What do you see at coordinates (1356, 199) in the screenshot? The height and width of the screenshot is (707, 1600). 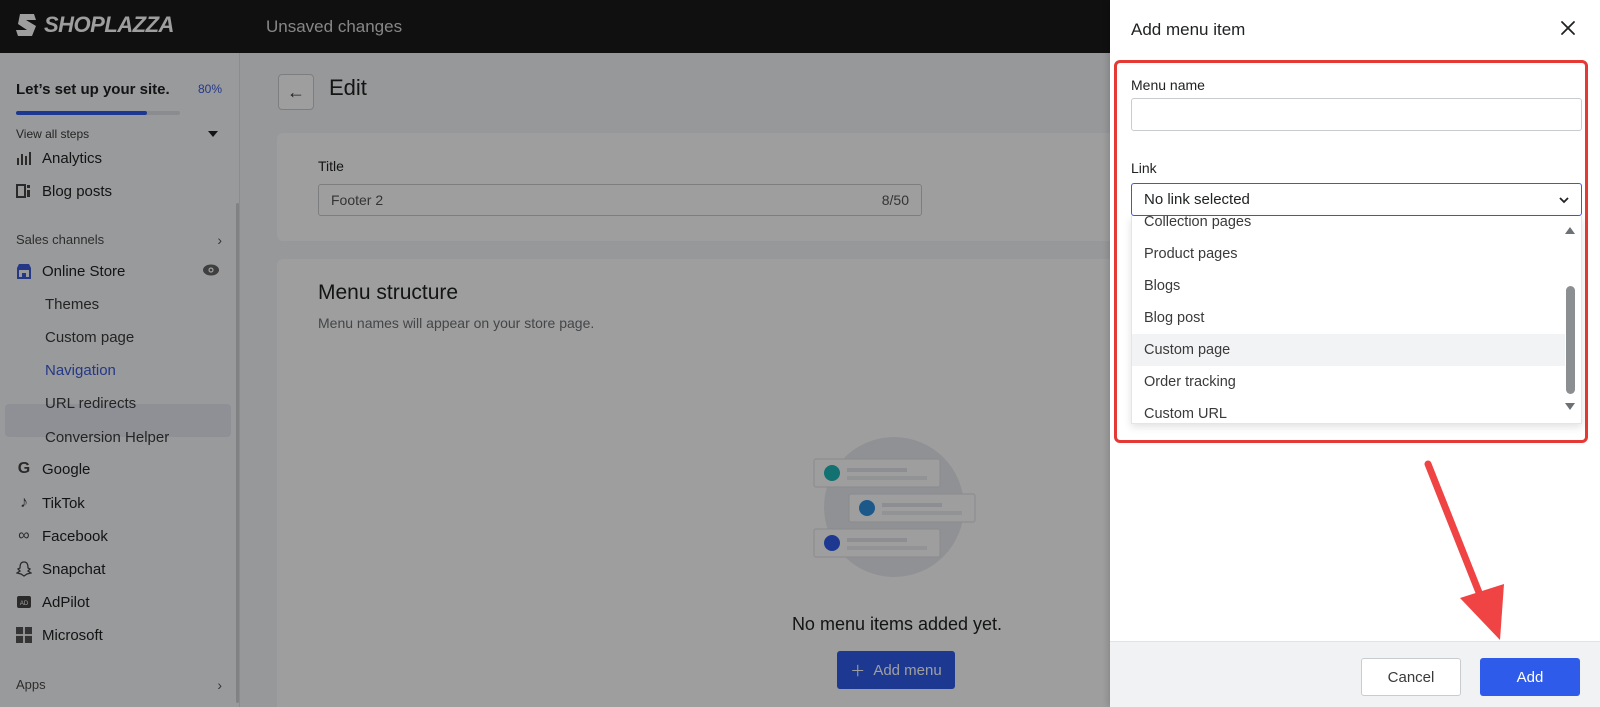 I see `link-select: No link selected` at bounding box center [1356, 199].